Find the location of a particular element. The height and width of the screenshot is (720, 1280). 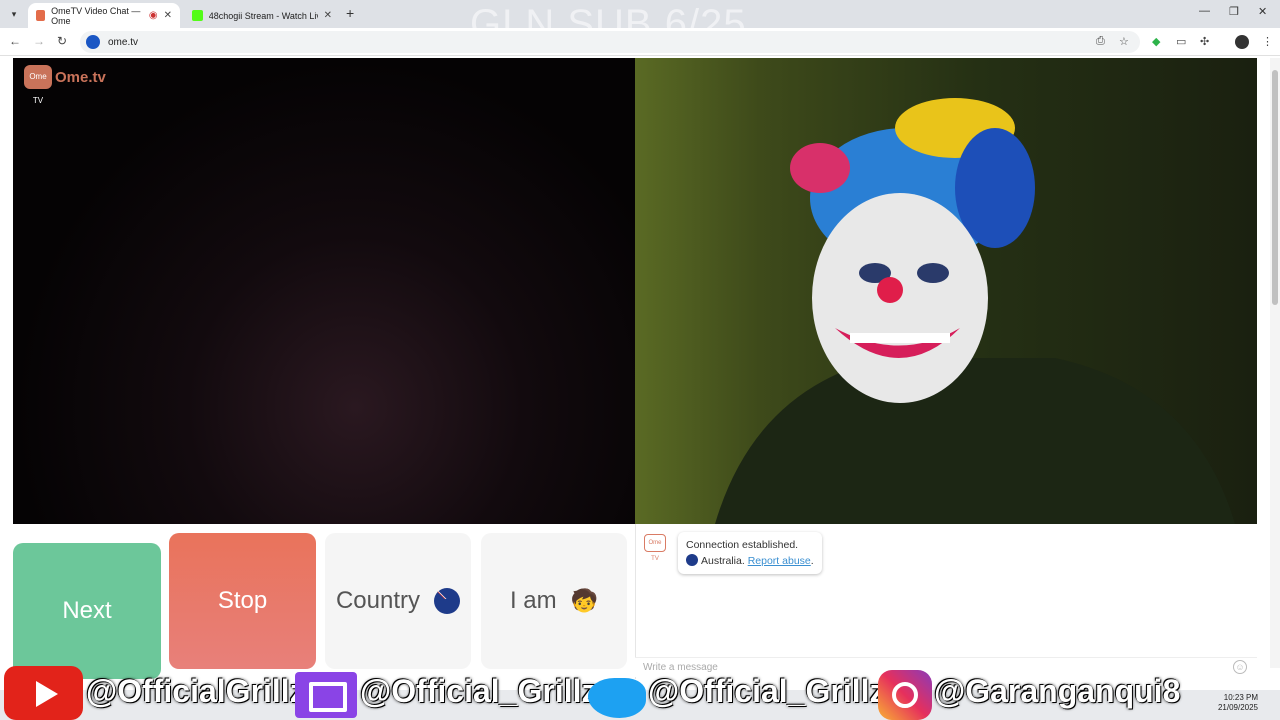

system-clock: 10:23 PM 21/09/2025 is located at coordinates (1238, 703).